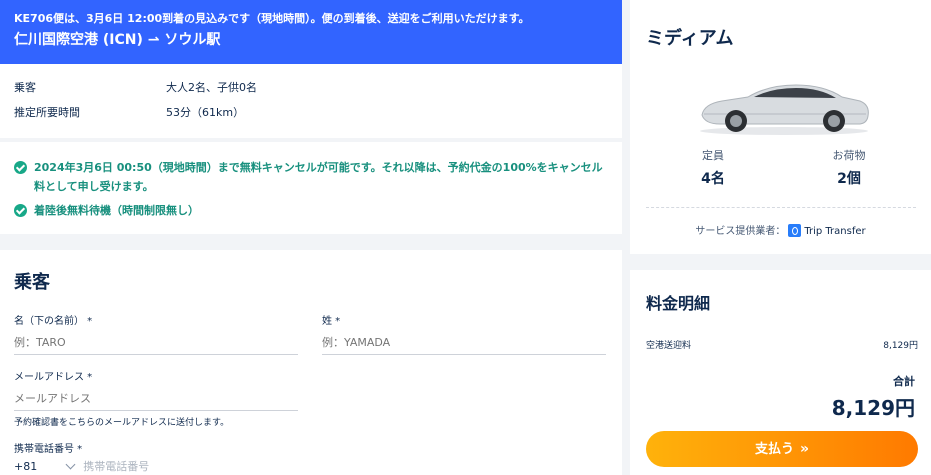 This screenshot has height=475, width=931. I want to click on total-amount: 8,129円, so click(873, 408).